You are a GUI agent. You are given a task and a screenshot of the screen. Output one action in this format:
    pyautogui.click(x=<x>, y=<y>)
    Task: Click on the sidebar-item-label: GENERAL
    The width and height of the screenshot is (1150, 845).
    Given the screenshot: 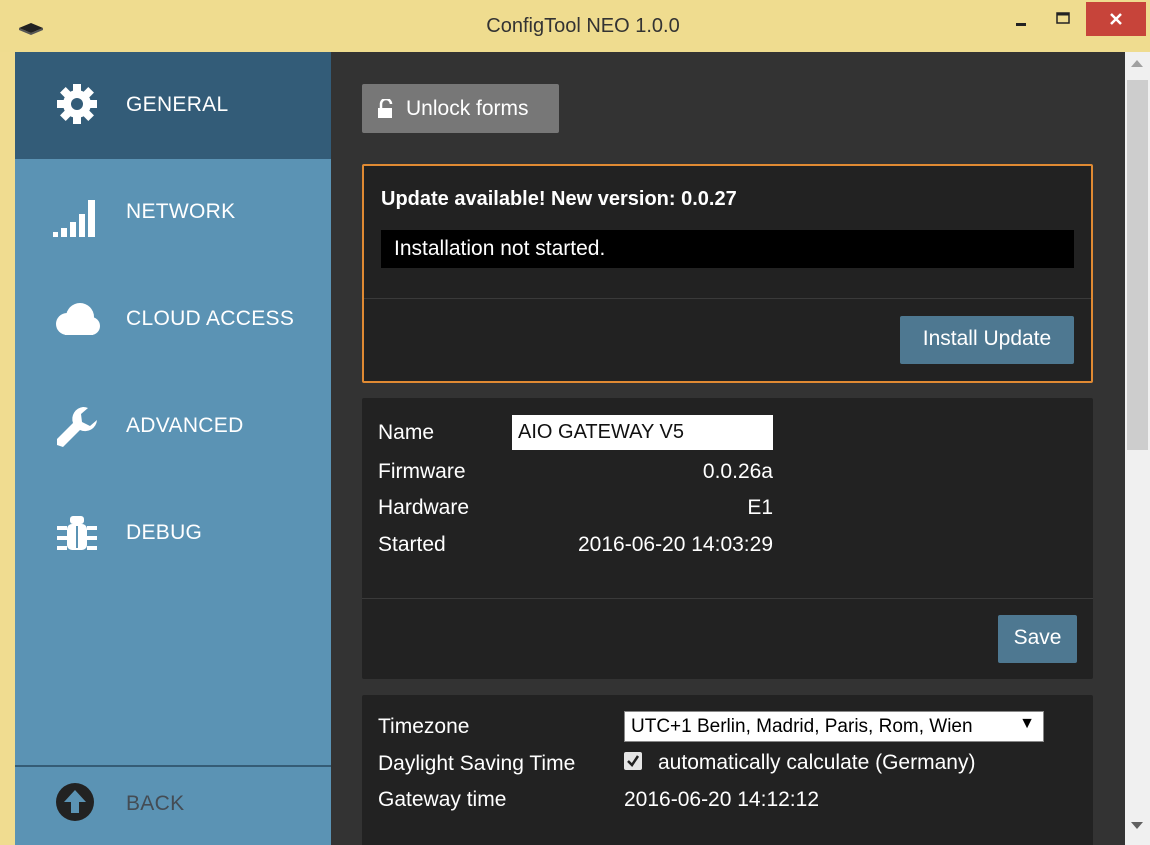 What is the action you would take?
    pyautogui.click(x=177, y=104)
    